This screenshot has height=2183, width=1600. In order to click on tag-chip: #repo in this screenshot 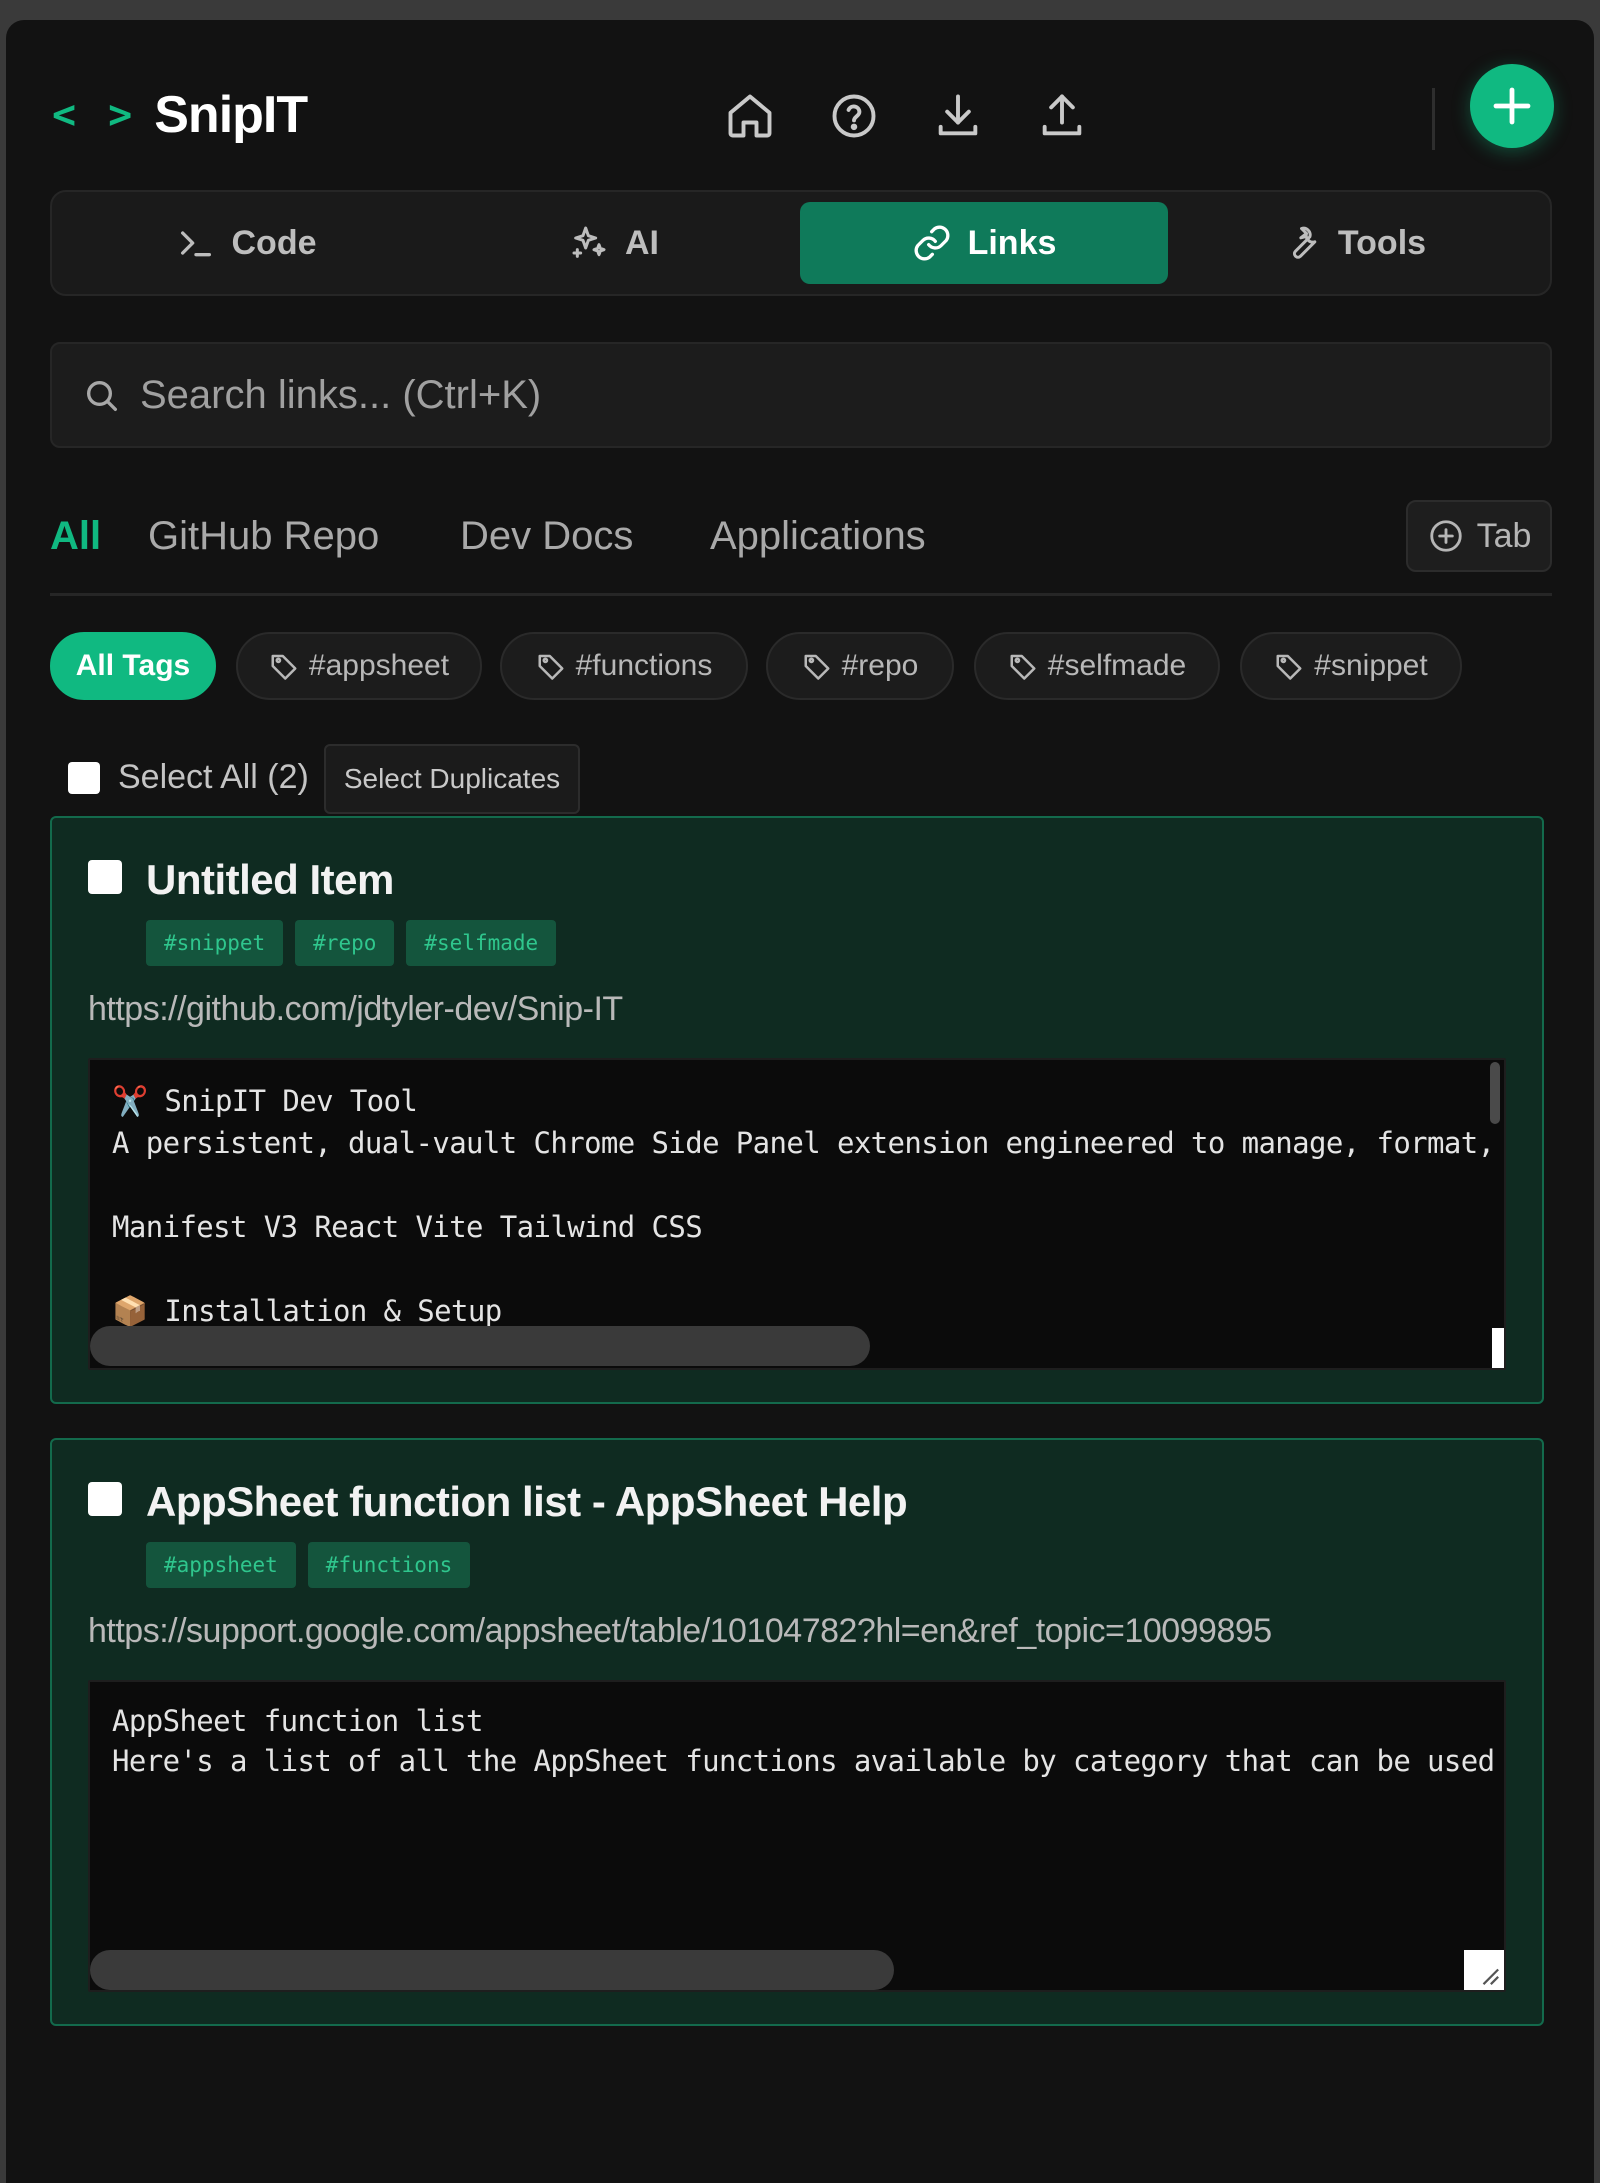, I will do `click(345, 943)`.